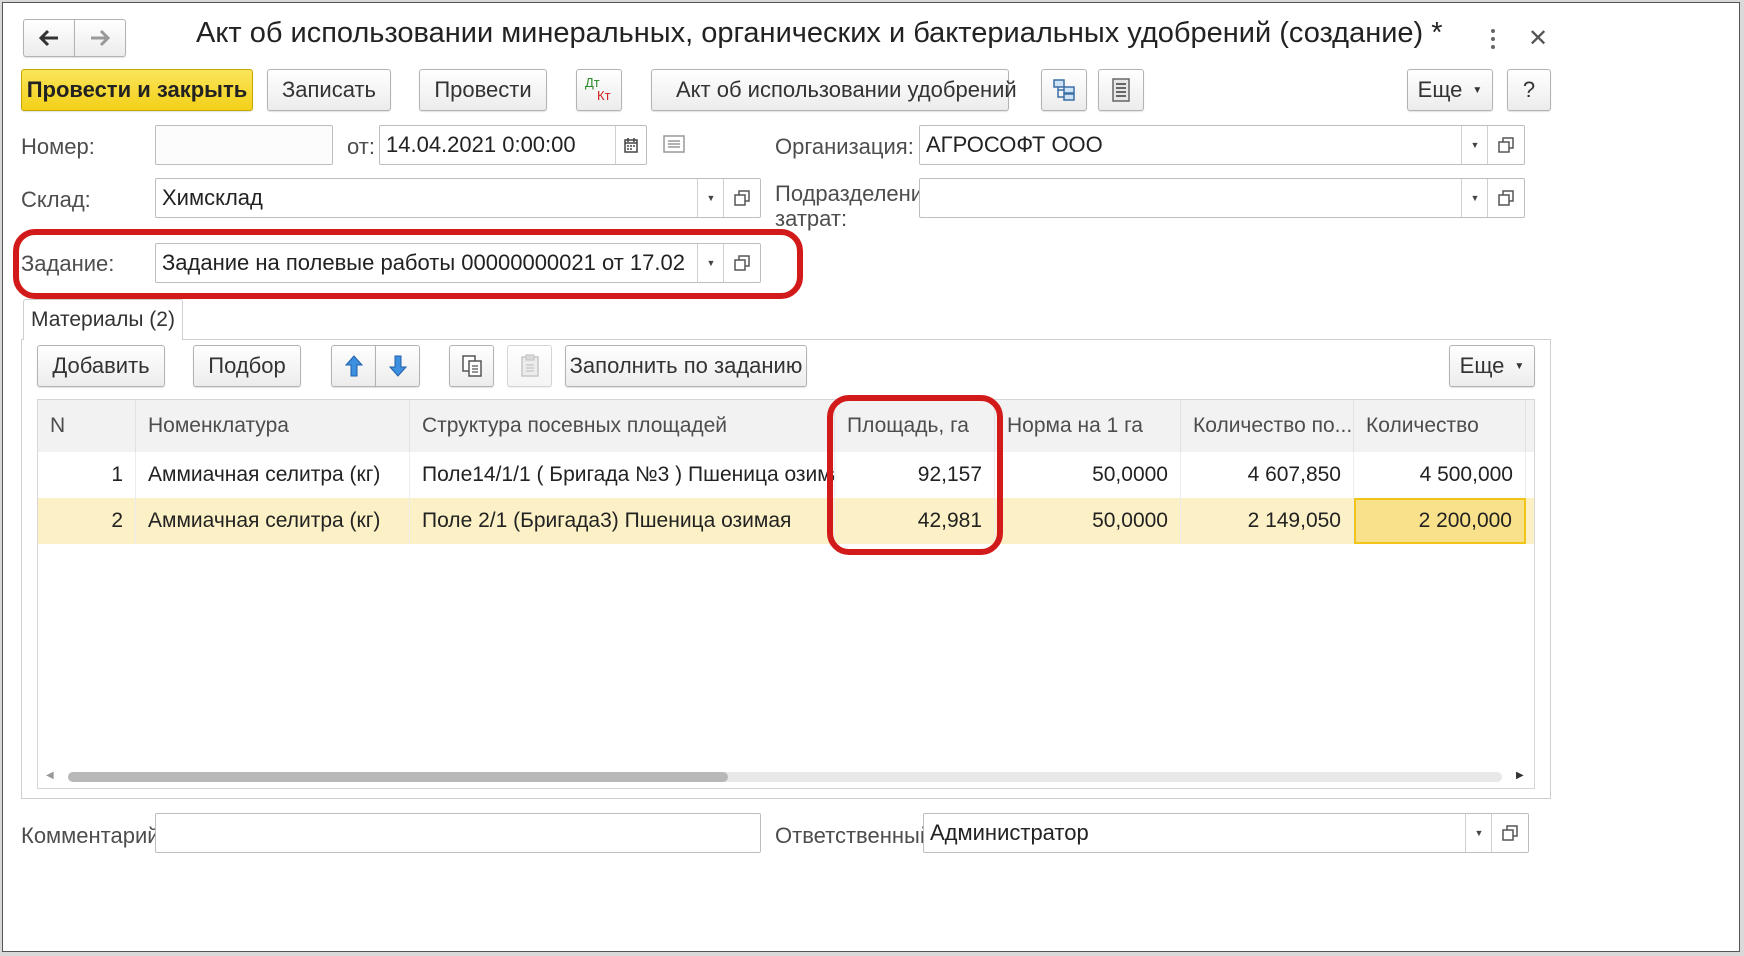  Describe the element at coordinates (137, 90) in the screenshot. I see `post-and-close-button: Провести и закрыть` at that location.